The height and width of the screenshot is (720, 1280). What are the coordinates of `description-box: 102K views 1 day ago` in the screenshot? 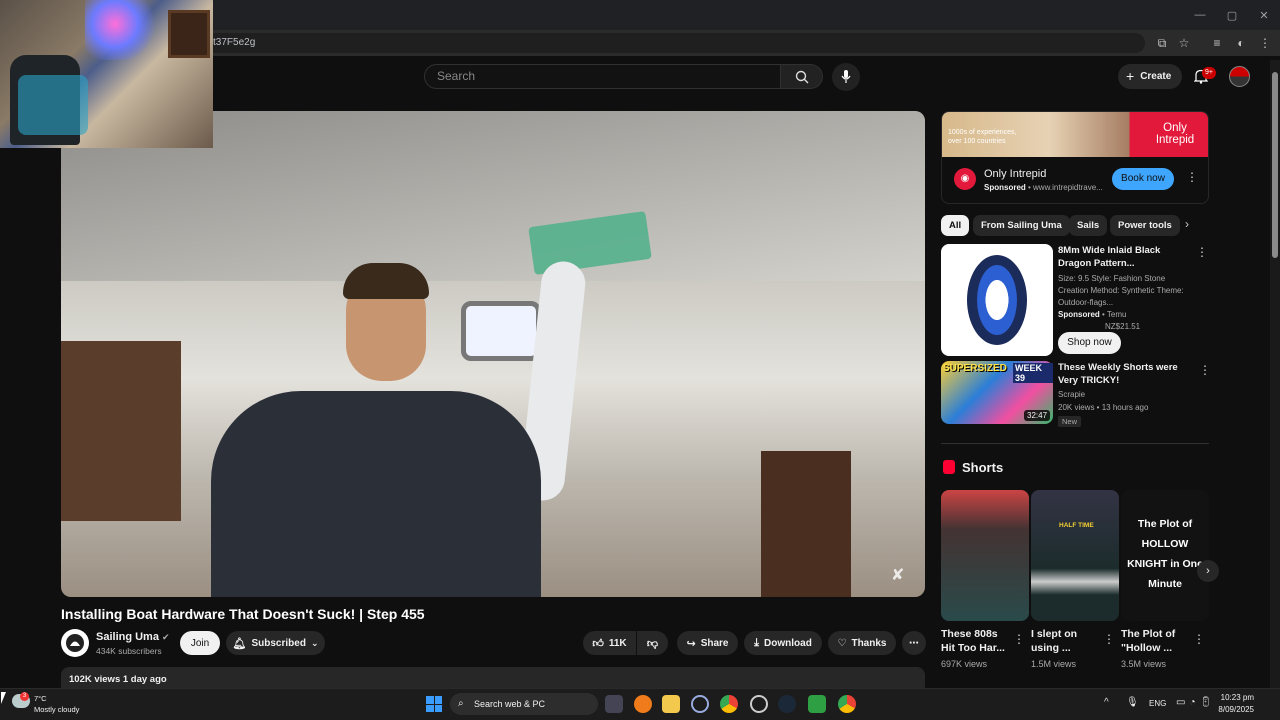 It's located at (493, 678).